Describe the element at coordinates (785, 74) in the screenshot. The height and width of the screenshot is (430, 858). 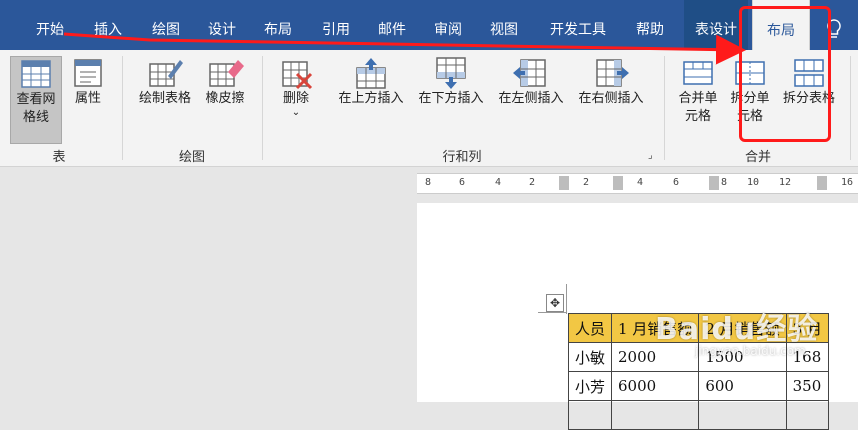
I see `highlight-box` at that location.